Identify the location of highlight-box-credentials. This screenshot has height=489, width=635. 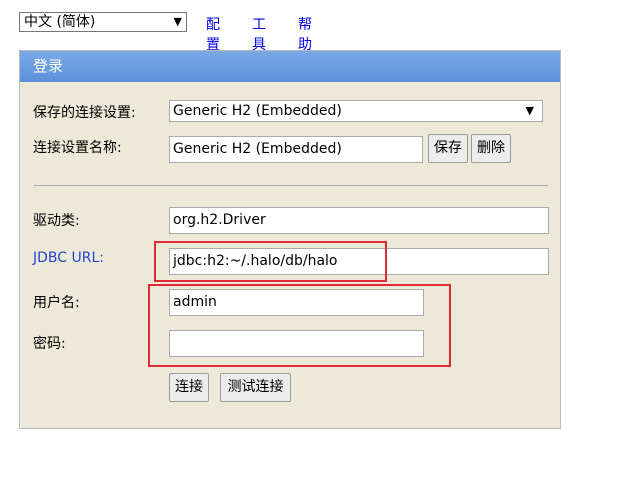
(299, 325).